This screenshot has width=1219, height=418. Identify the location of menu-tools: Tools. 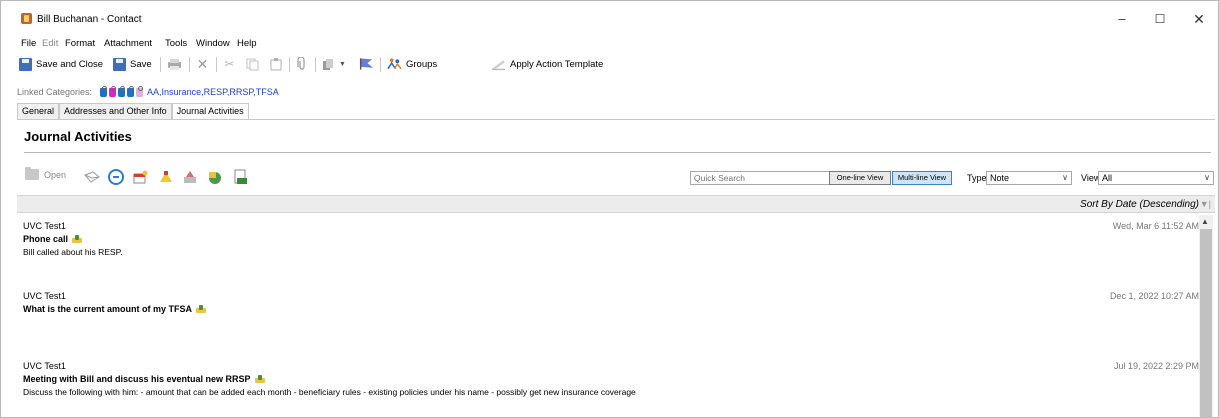
(176, 43).